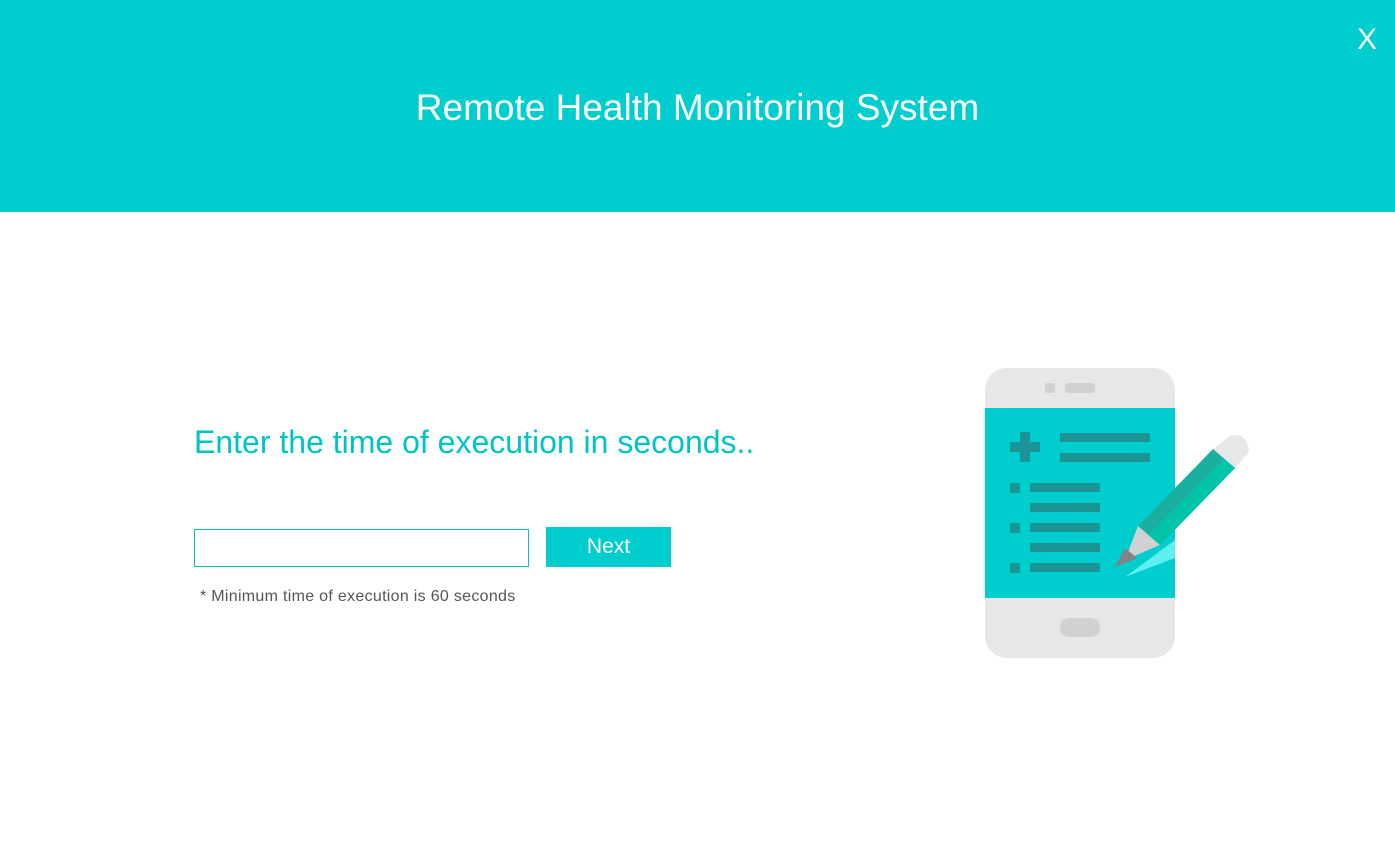  What do you see at coordinates (474, 442) in the screenshot?
I see `execution-time-prompt: Enter the time of execution in seconds..` at bounding box center [474, 442].